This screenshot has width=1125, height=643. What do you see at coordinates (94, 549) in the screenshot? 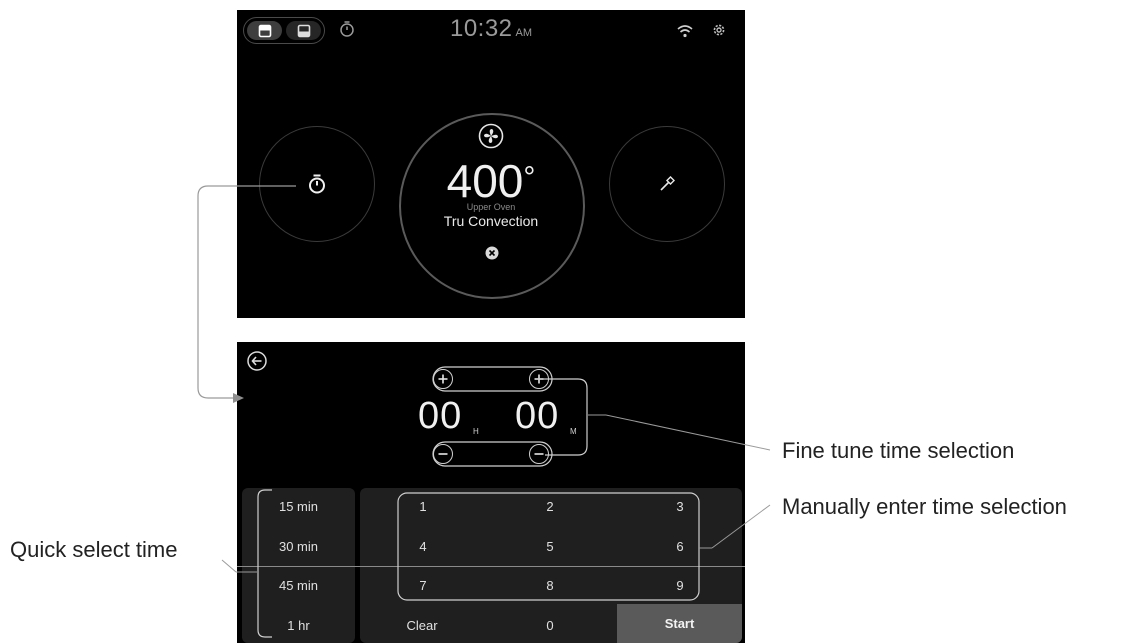
I see `quick-select-callout: Quick select time` at bounding box center [94, 549].